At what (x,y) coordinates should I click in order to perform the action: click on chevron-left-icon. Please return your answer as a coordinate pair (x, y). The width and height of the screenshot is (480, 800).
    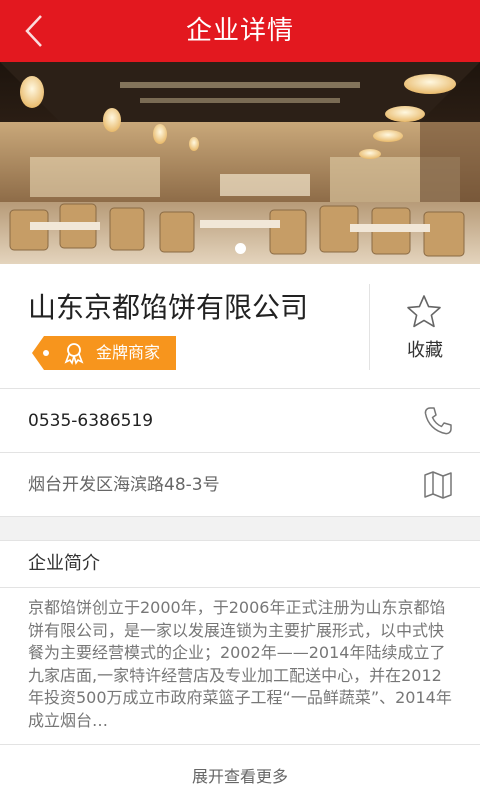
    Looking at the image, I should click on (33, 31).